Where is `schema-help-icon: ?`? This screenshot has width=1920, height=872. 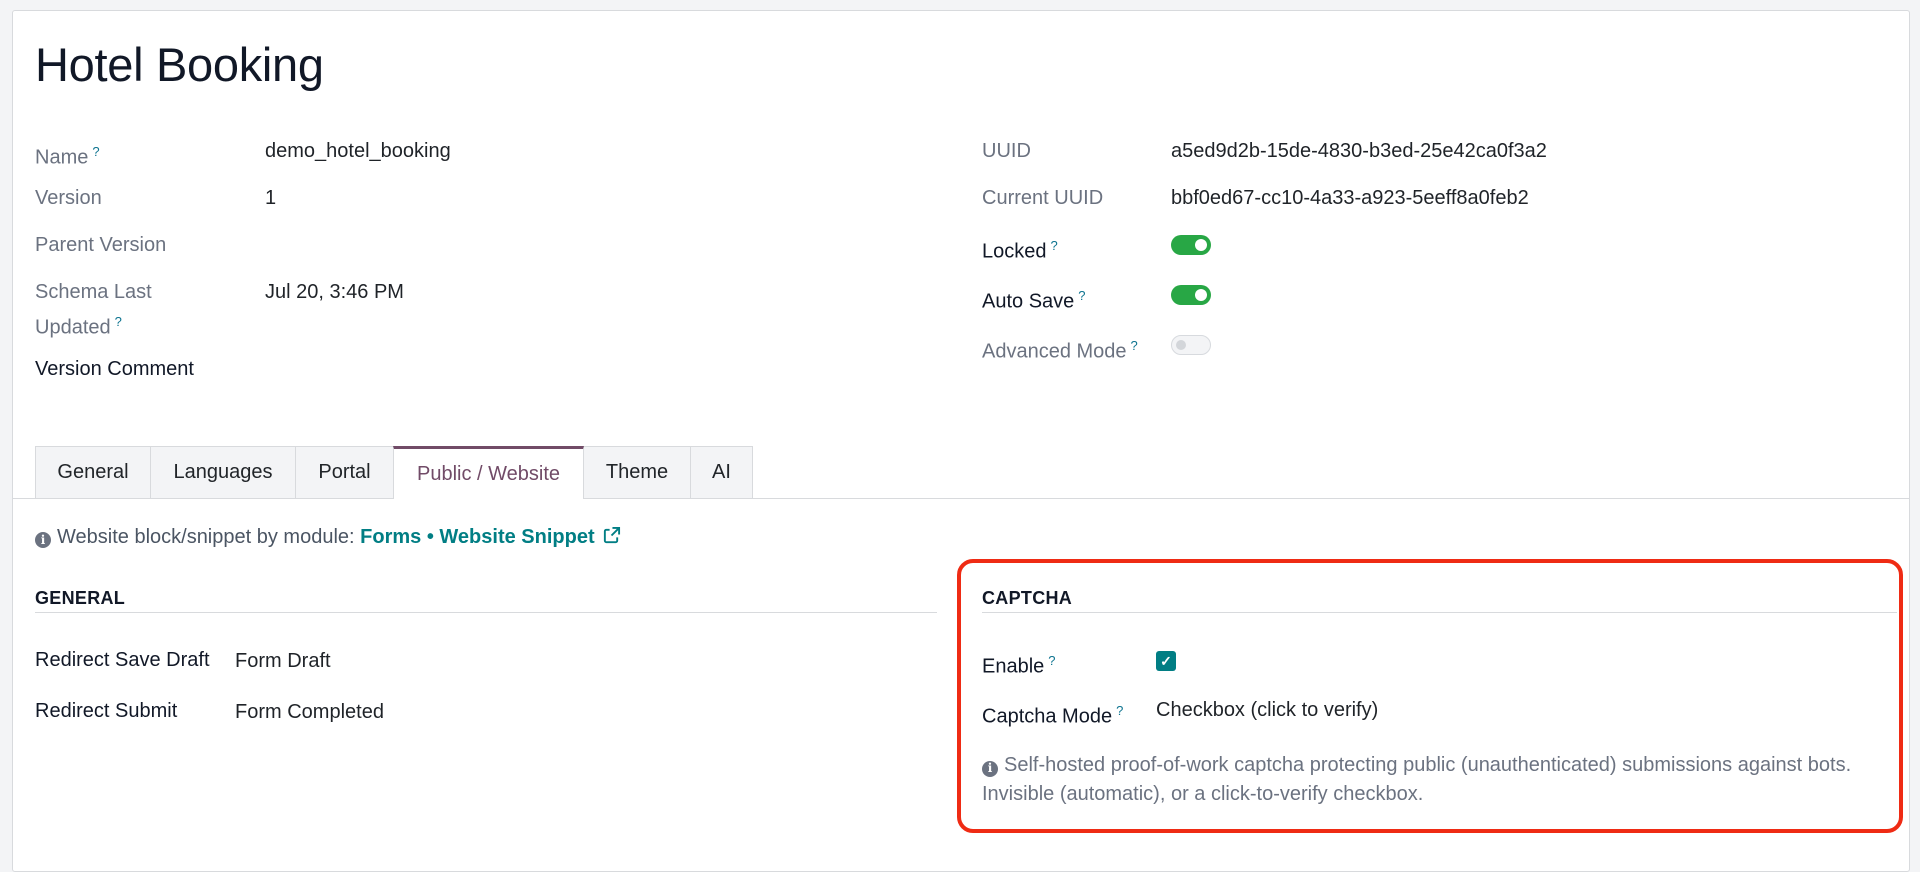
schema-help-icon: ? is located at coordinates (118, 321).